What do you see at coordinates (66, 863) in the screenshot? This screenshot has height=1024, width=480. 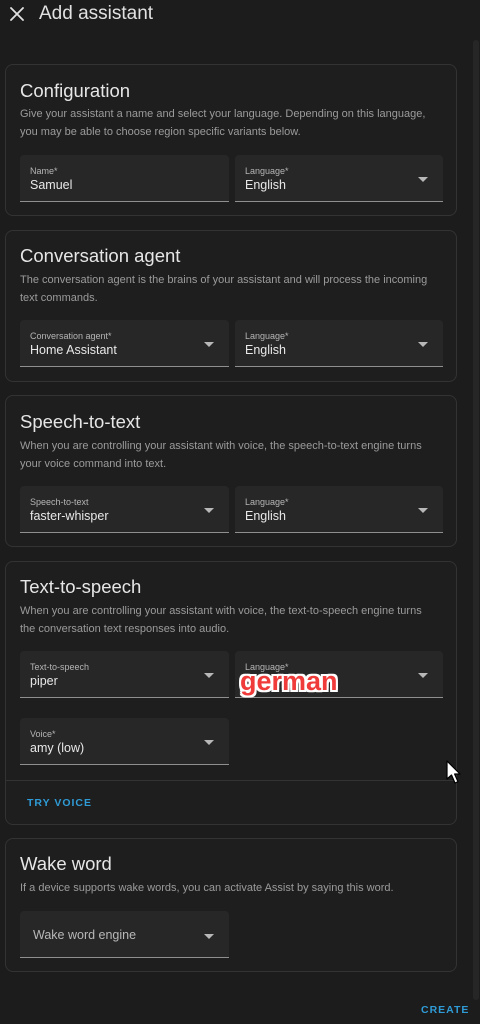 I see `wake-word-title: Wake word` at bounding box center [66, 863].